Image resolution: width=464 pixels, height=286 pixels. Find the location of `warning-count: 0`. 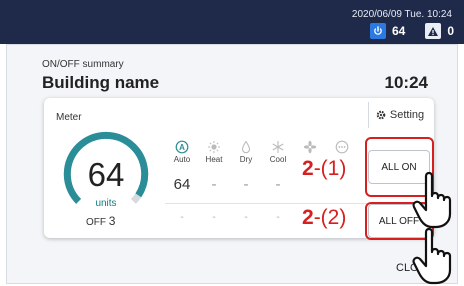

warning-count: 0 is located at coordinates (450, 31).